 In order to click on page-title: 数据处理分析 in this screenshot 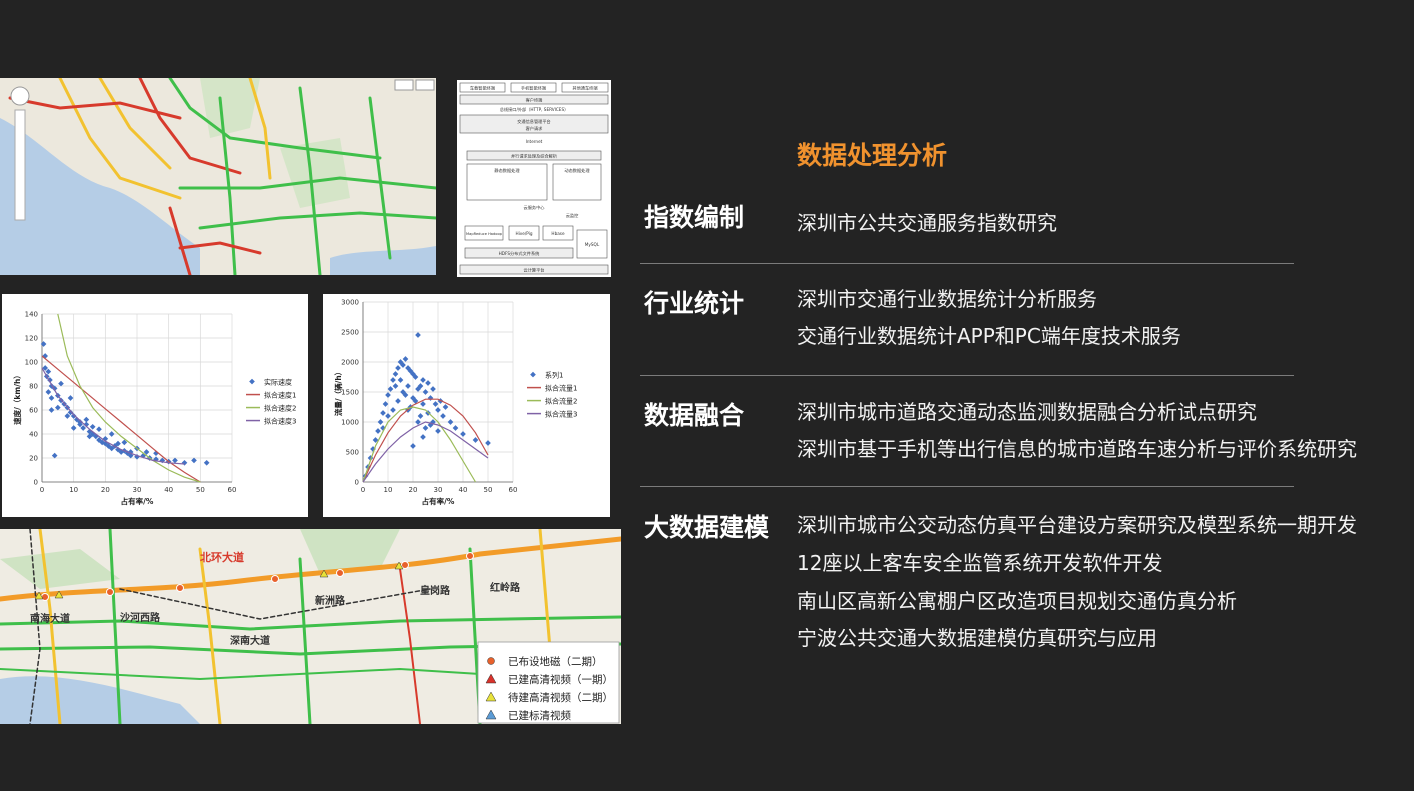, I will do `click(872, 155)`.